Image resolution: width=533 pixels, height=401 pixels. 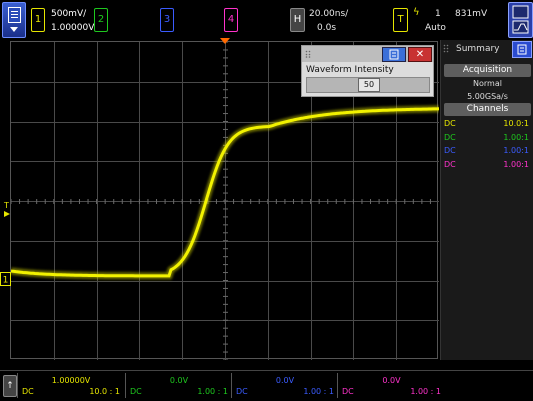 I want to click on trigger-level-label: T, so click(x=6, y=205).